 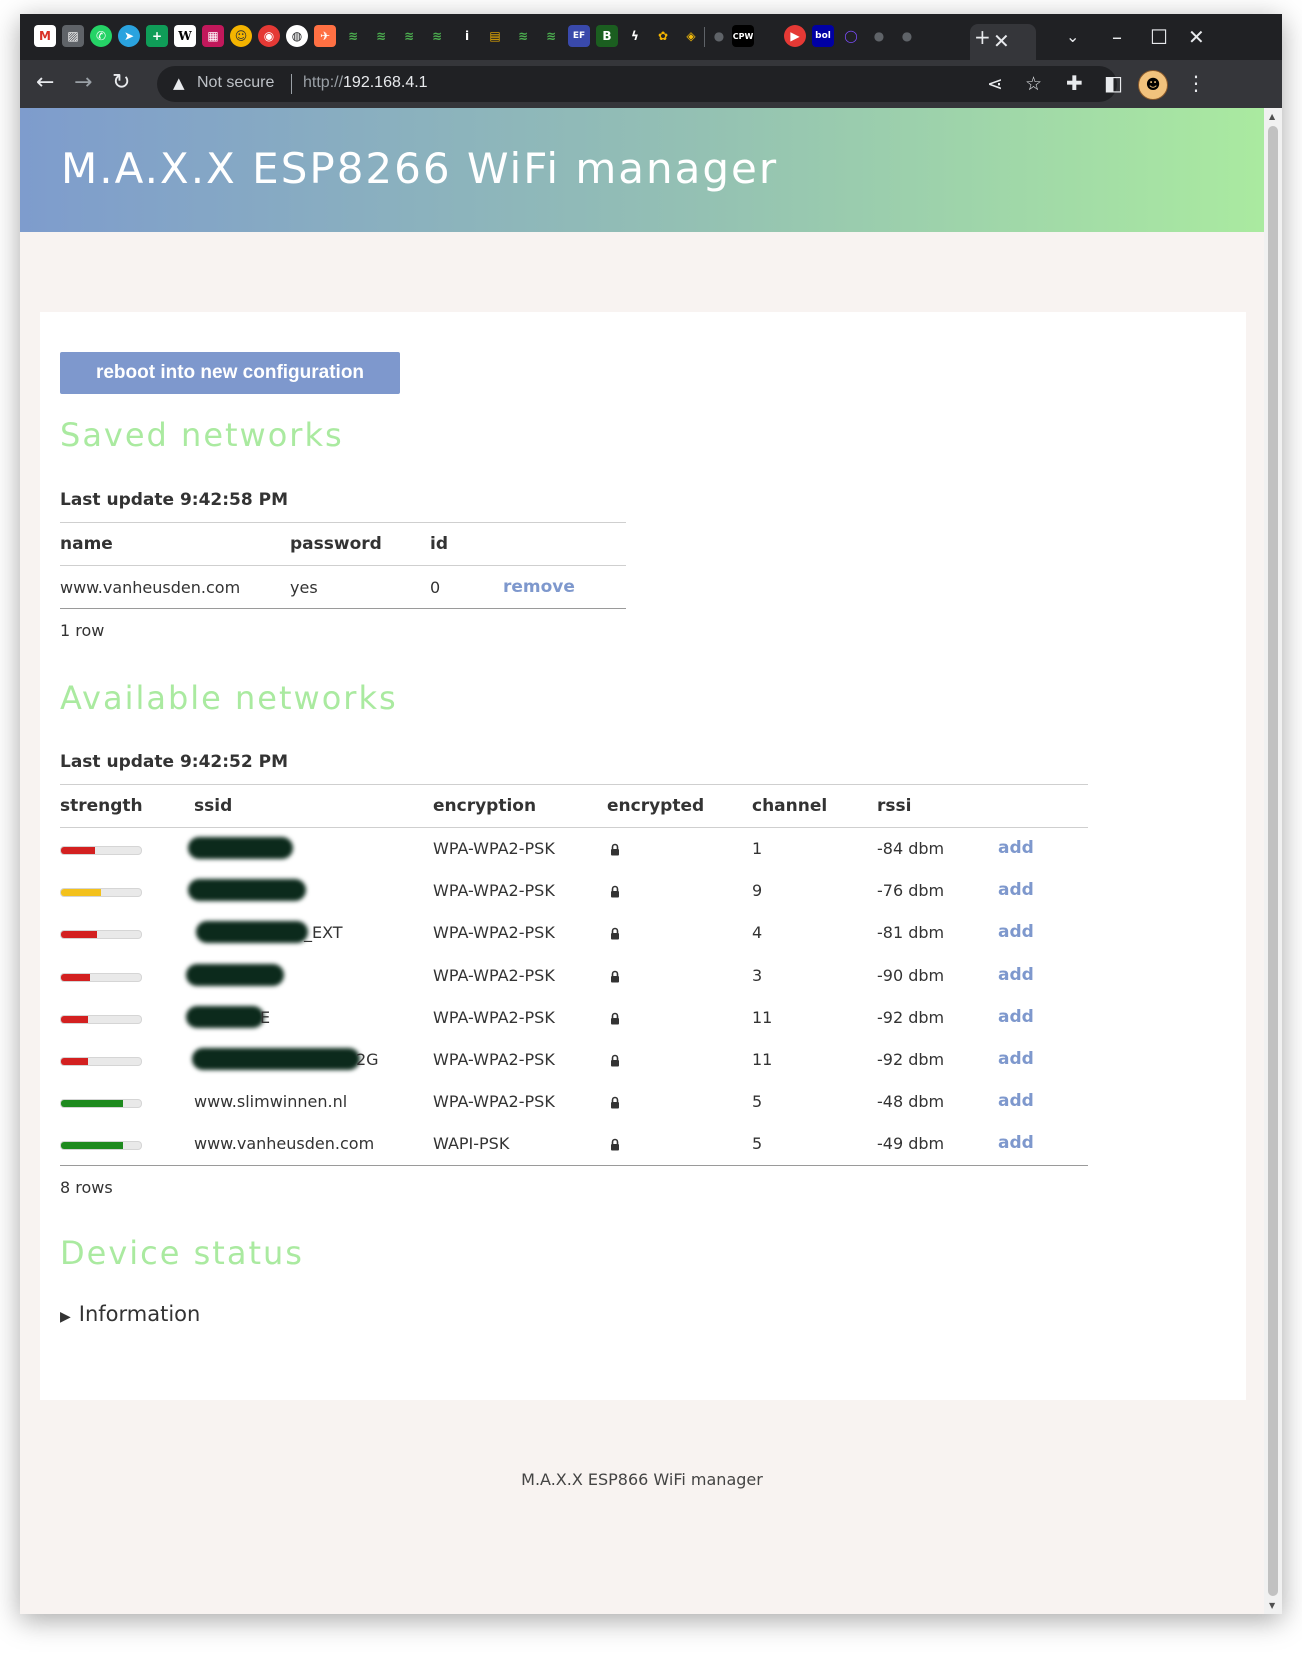 I want to click on network-rssi: -49 dbm, so click(x=911, y=1143).